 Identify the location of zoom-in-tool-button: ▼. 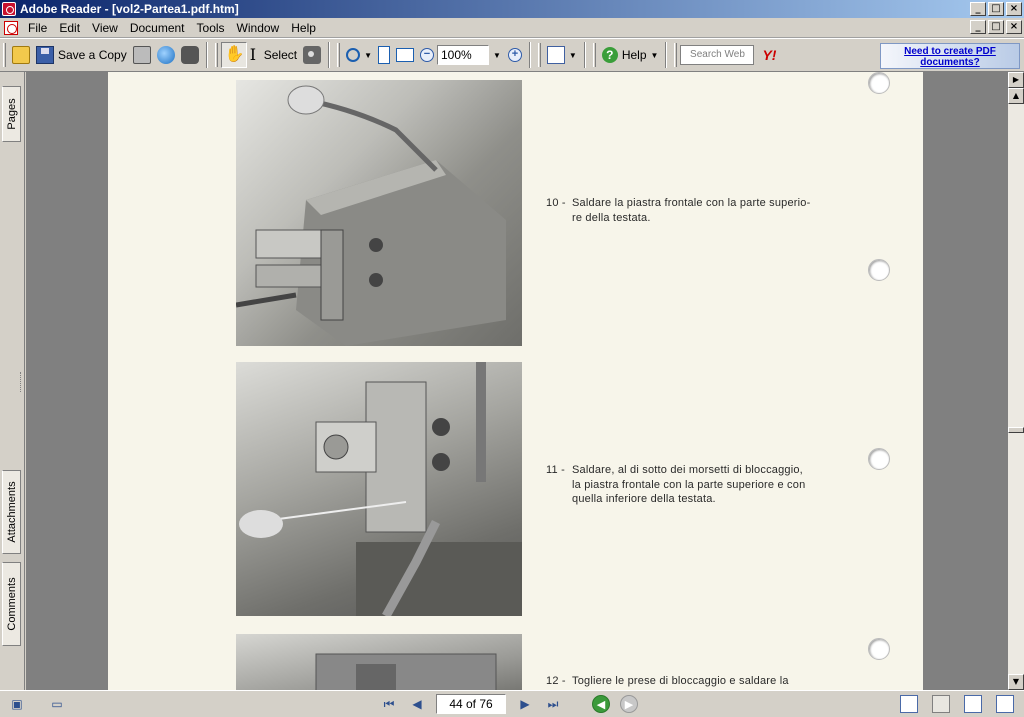
(359, 55).